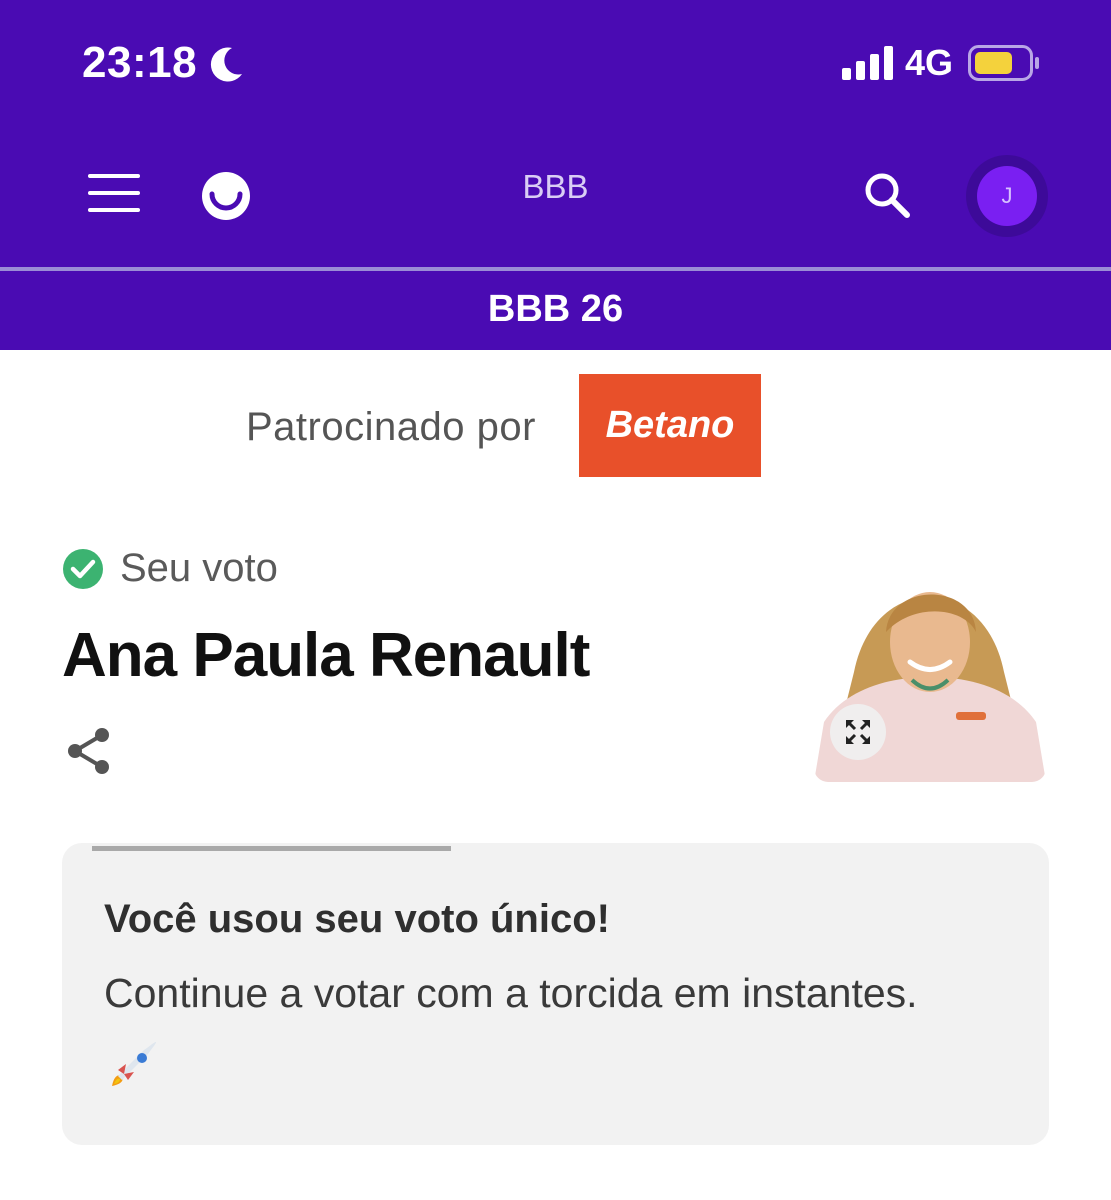  I want to click on rocket-icon, so click(134, 1064).